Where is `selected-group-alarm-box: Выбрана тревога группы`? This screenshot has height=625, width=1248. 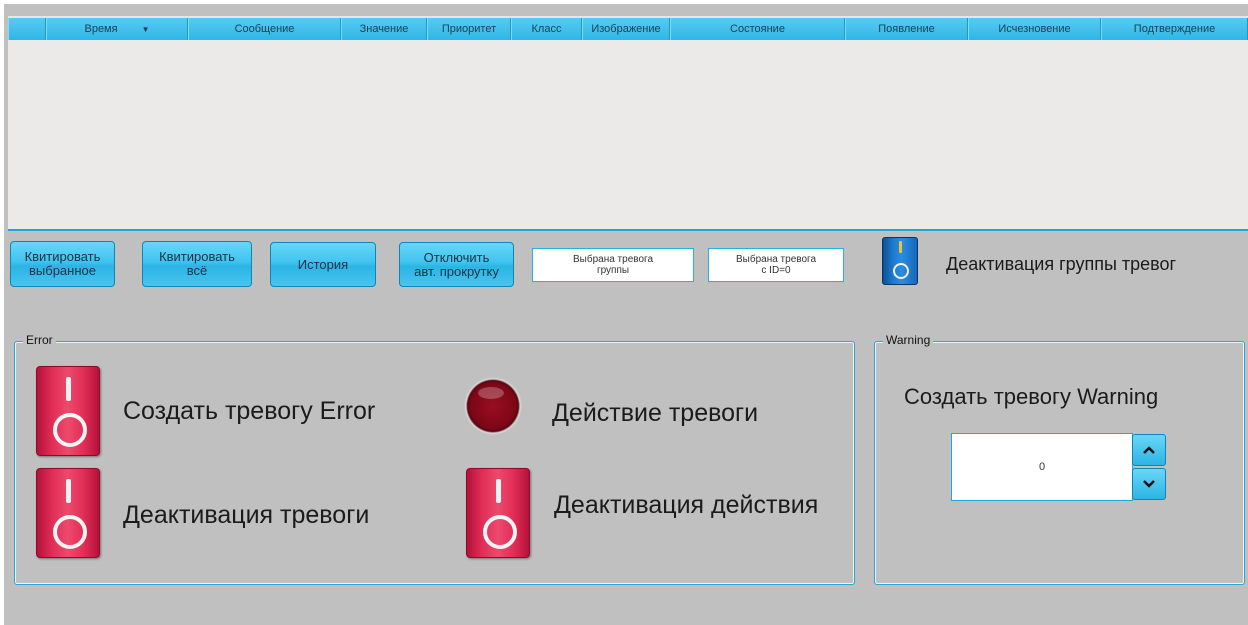 selected-group-alarm-box: Выбрана тревога группы is located at coordinates (613, 265).